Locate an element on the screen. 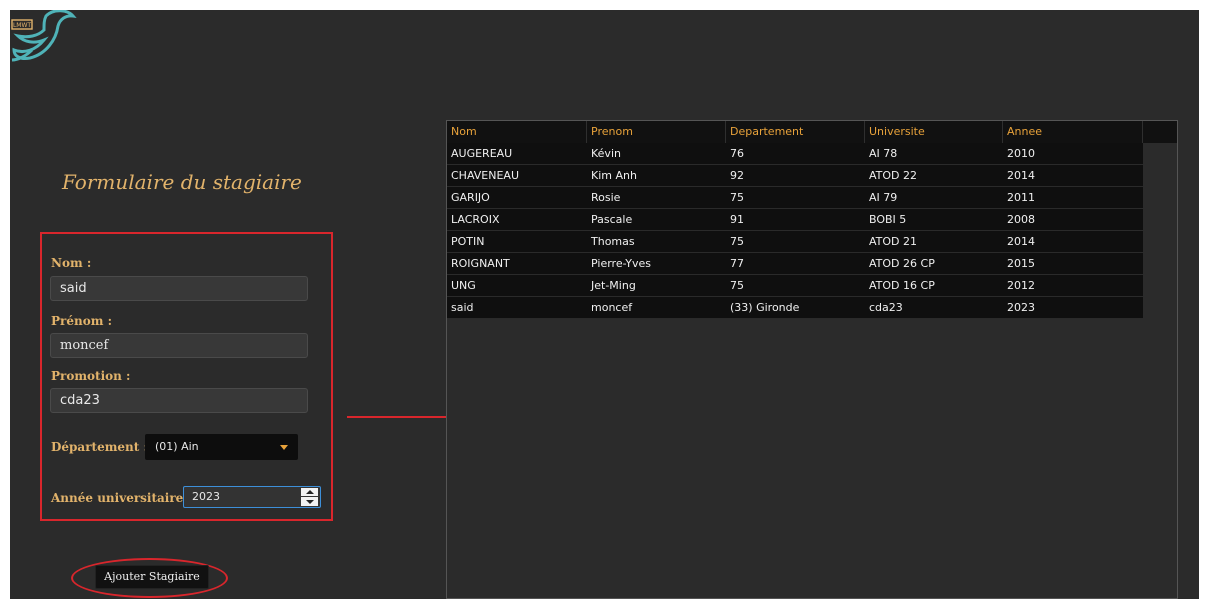 This screenshot has height=599, width=1209. cell-departement: (33) Gironde is located at coordinates (765, 307).